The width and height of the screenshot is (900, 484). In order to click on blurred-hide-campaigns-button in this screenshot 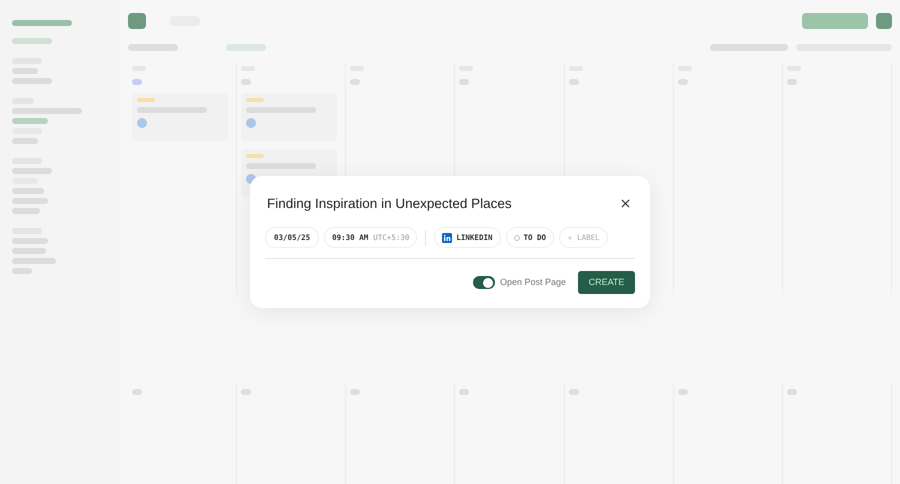, I will do `click(749, 47)`.